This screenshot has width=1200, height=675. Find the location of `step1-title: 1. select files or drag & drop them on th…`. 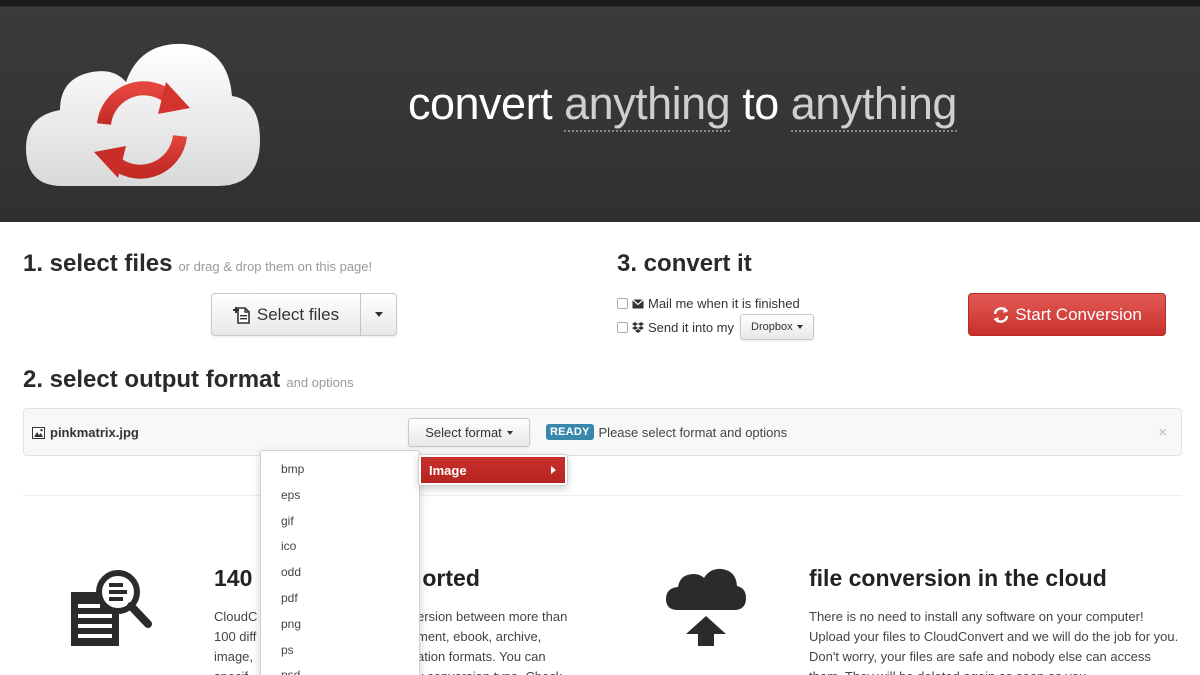

step1-title: 1. select files or drag & drop them on th… is located at coordinates (197, 264).